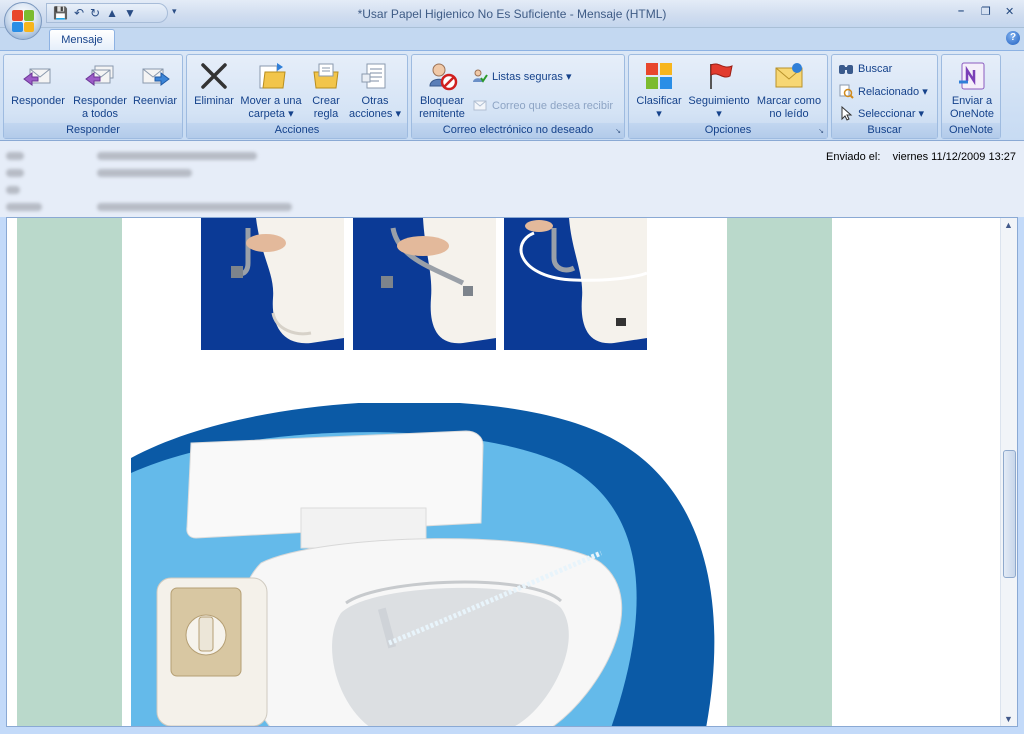 This screenshot has height=734, width=1024. I want to click on scrollbar-thumb, so click(1009, 514).